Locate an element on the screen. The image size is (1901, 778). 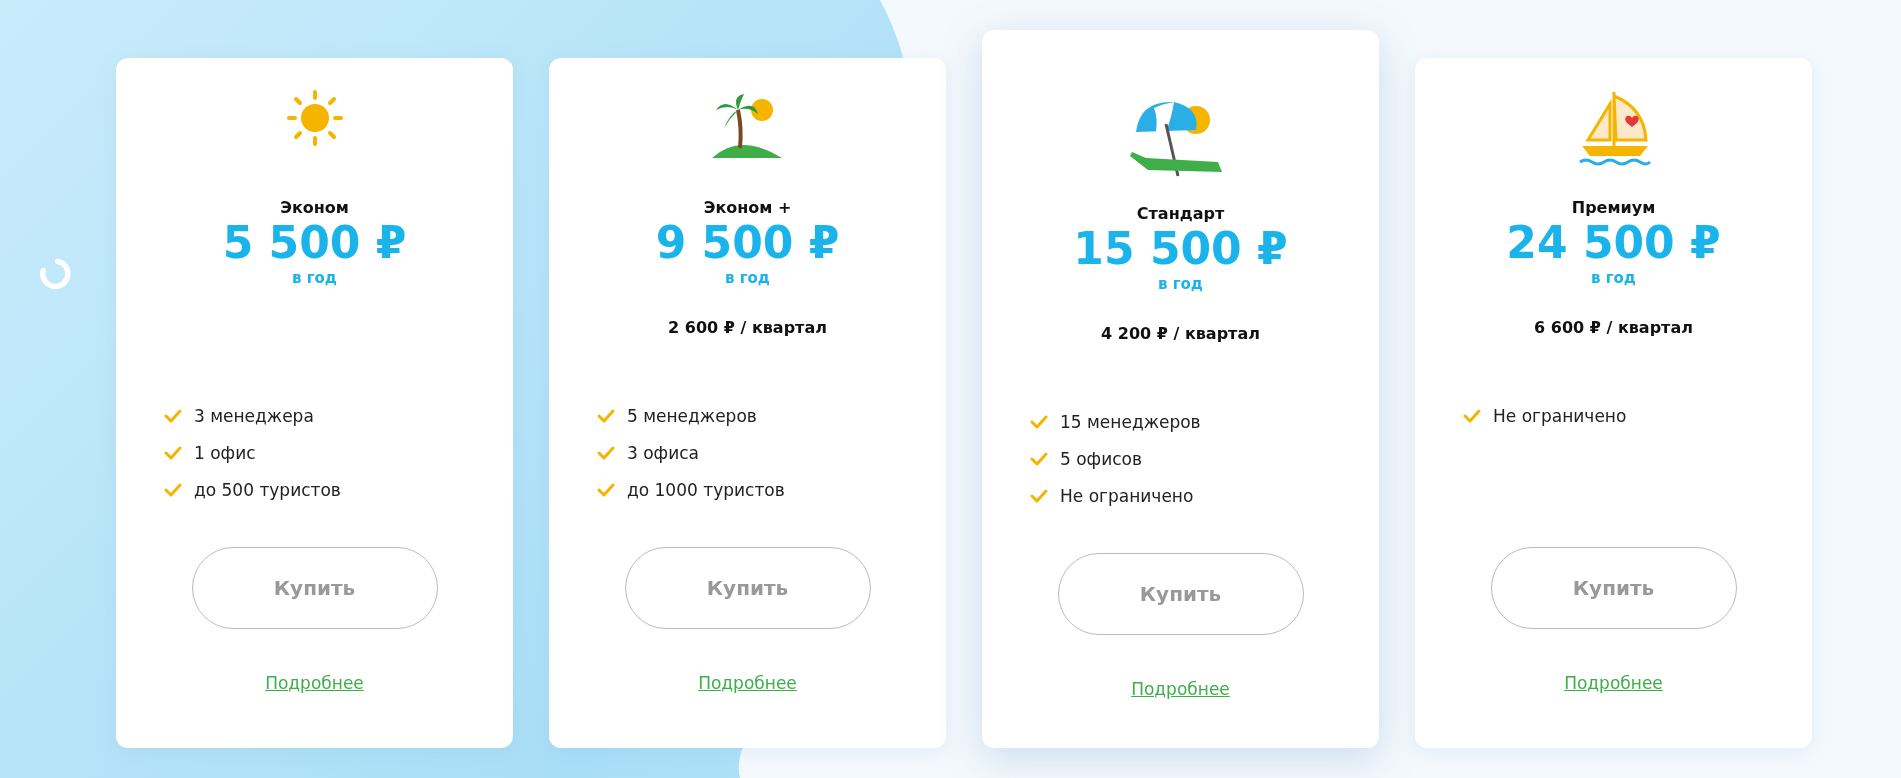
plan-price: 5 500 ₽ is located at coordinates (314, 243).